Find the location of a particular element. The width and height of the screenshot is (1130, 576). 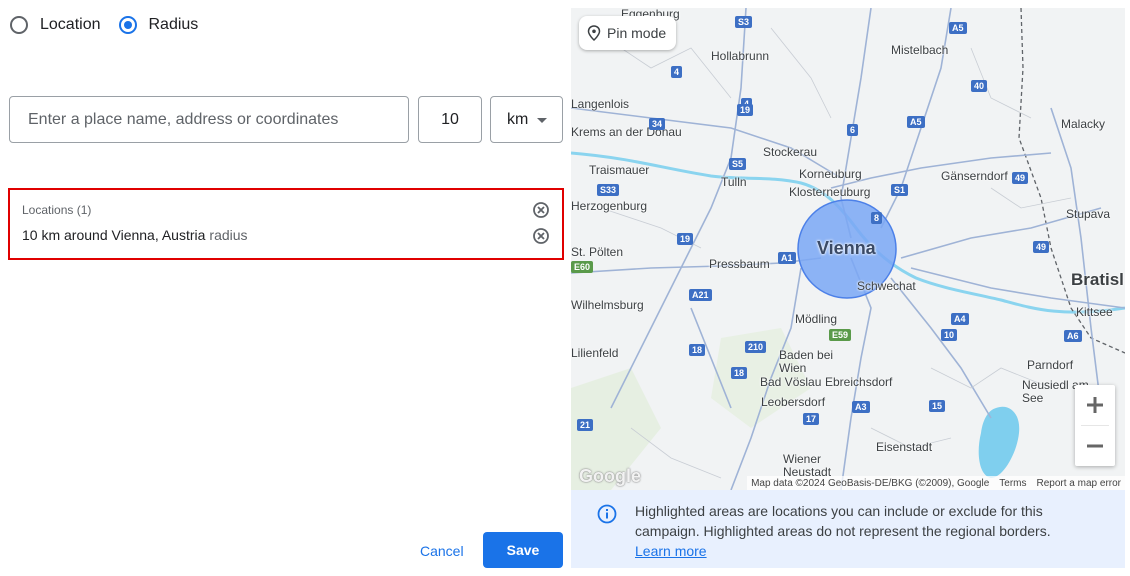

road-shield: 17 is located at coordinates (811, 419).